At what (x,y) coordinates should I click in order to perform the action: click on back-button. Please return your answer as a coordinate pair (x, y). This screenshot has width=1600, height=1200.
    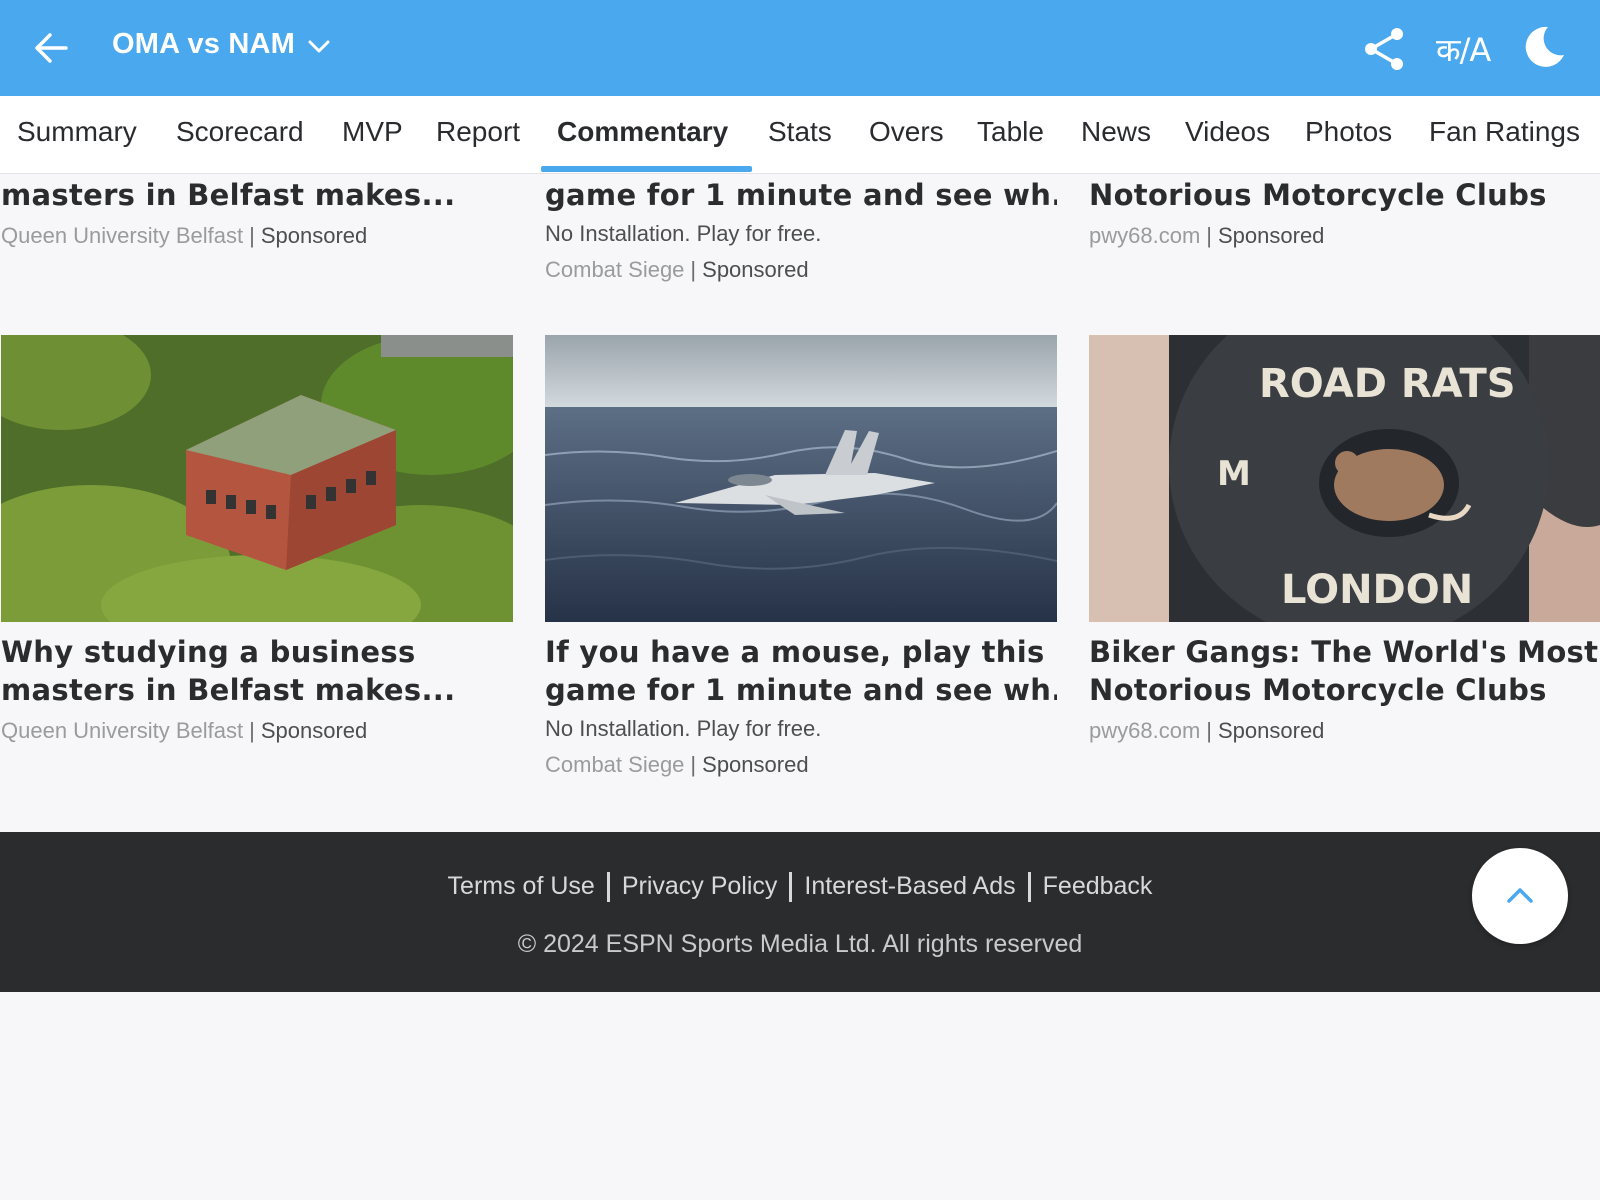
    Looking at the image, I should click on (56, 48).